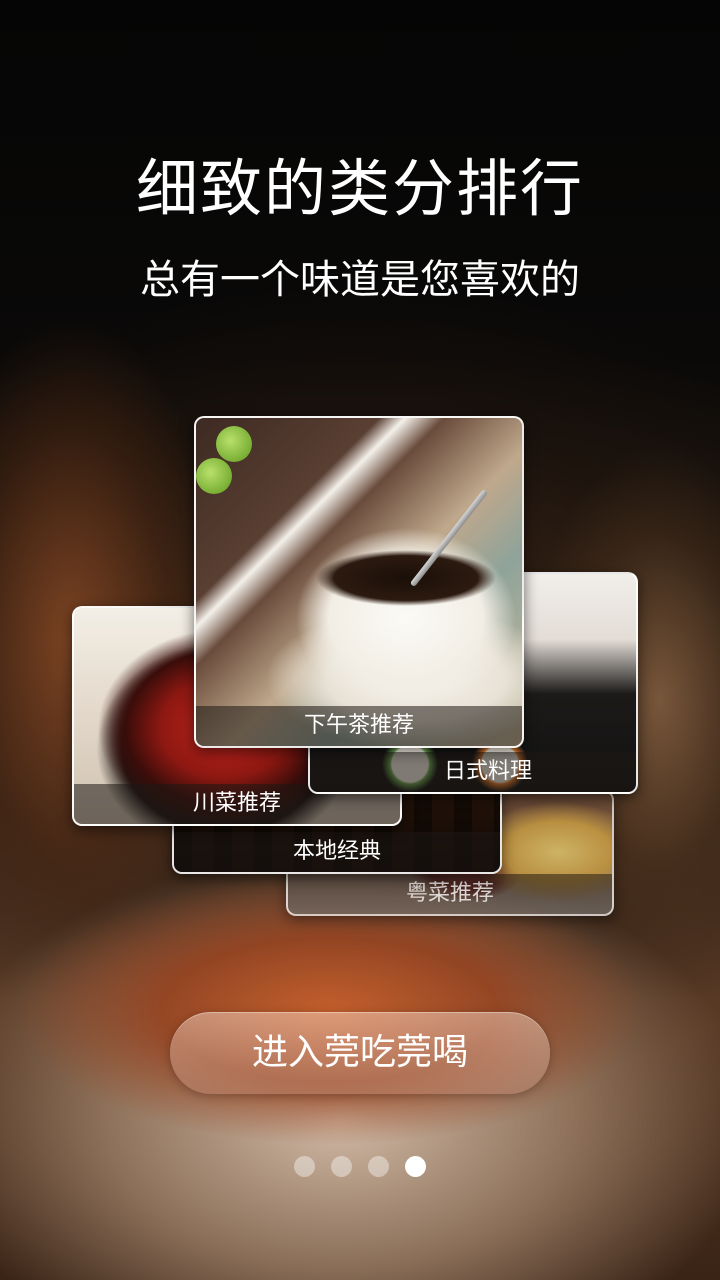 The height and width of the screenshot is (1280, 720). Describe the element at coordinates (473, 772) in the screenshot. I see `category-label: 日式料理` at that location.